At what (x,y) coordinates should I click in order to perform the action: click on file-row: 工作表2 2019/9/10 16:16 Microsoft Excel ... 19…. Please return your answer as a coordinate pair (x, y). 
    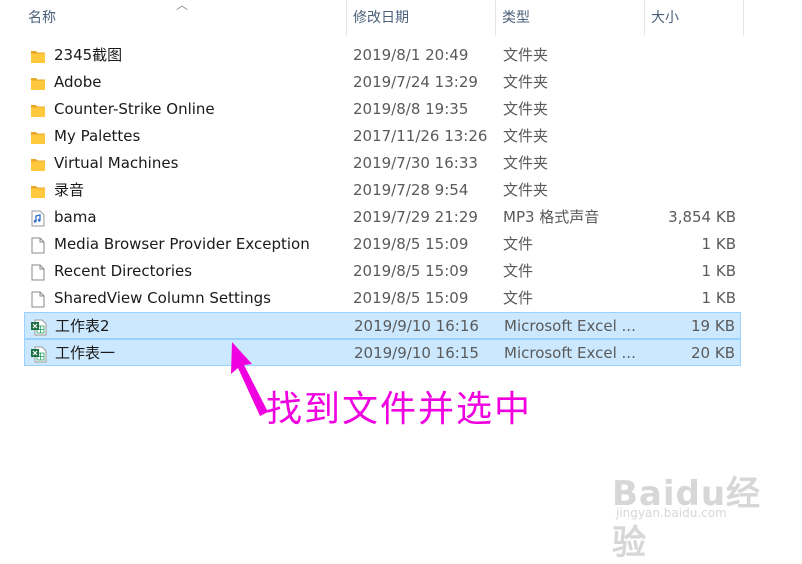
    Looking at the image, I should click on (382, 325).